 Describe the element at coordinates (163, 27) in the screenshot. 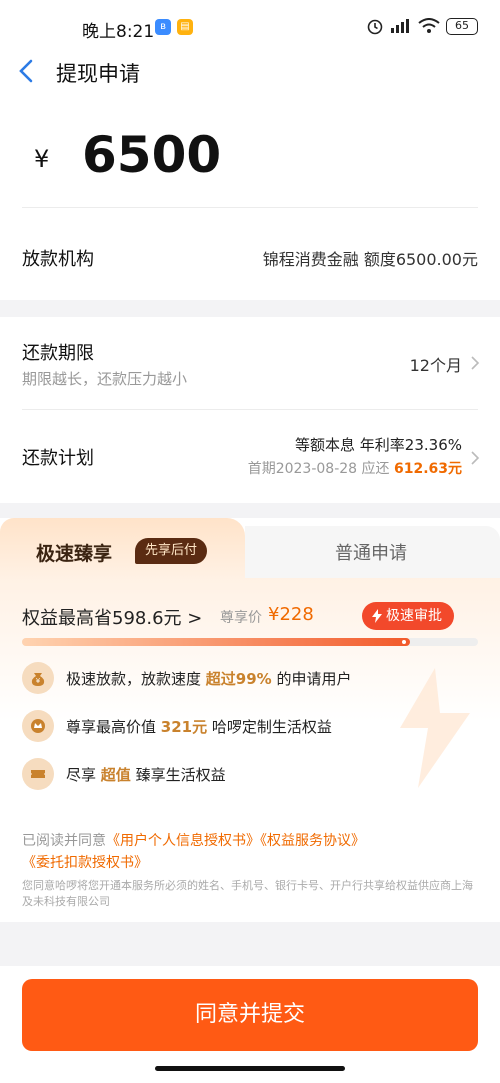

I see `bluetooth-icon: ʙ` at that location.